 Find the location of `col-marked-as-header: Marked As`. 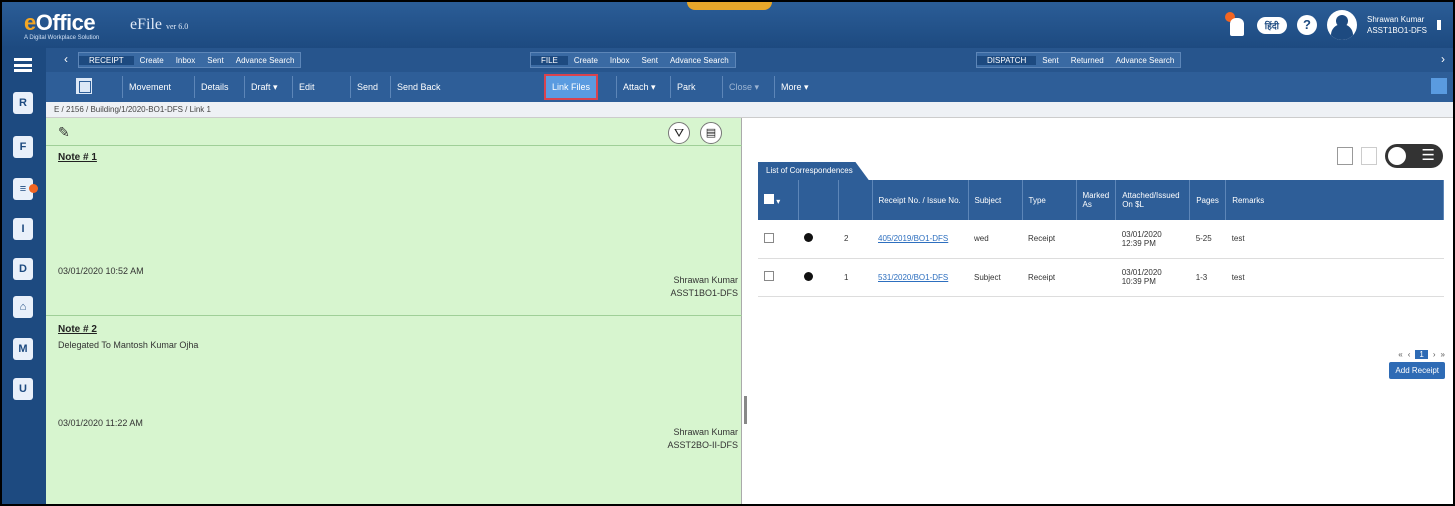

col-marked-as-header: Marked As is located at coordinates (1096, 200).